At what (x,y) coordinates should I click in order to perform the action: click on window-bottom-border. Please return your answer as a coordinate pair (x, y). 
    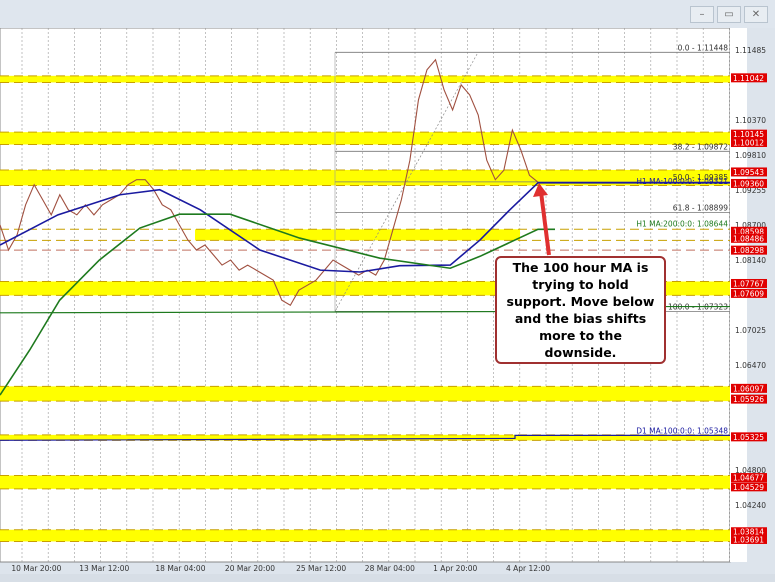
    Looking at the image, I should click on (387, 578).